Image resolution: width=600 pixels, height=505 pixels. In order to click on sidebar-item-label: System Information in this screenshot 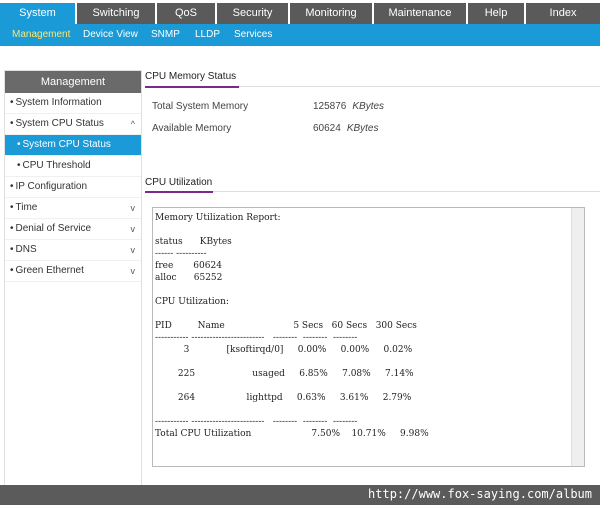, I will do `click(58, 102)`.